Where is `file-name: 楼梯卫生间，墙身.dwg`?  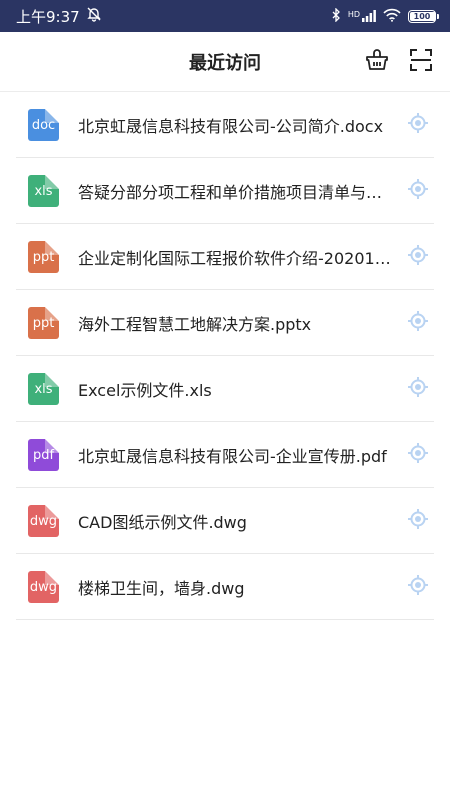
file-name: 楼梯卫生间，墙身.dwg is located at coordinates (161, 588).